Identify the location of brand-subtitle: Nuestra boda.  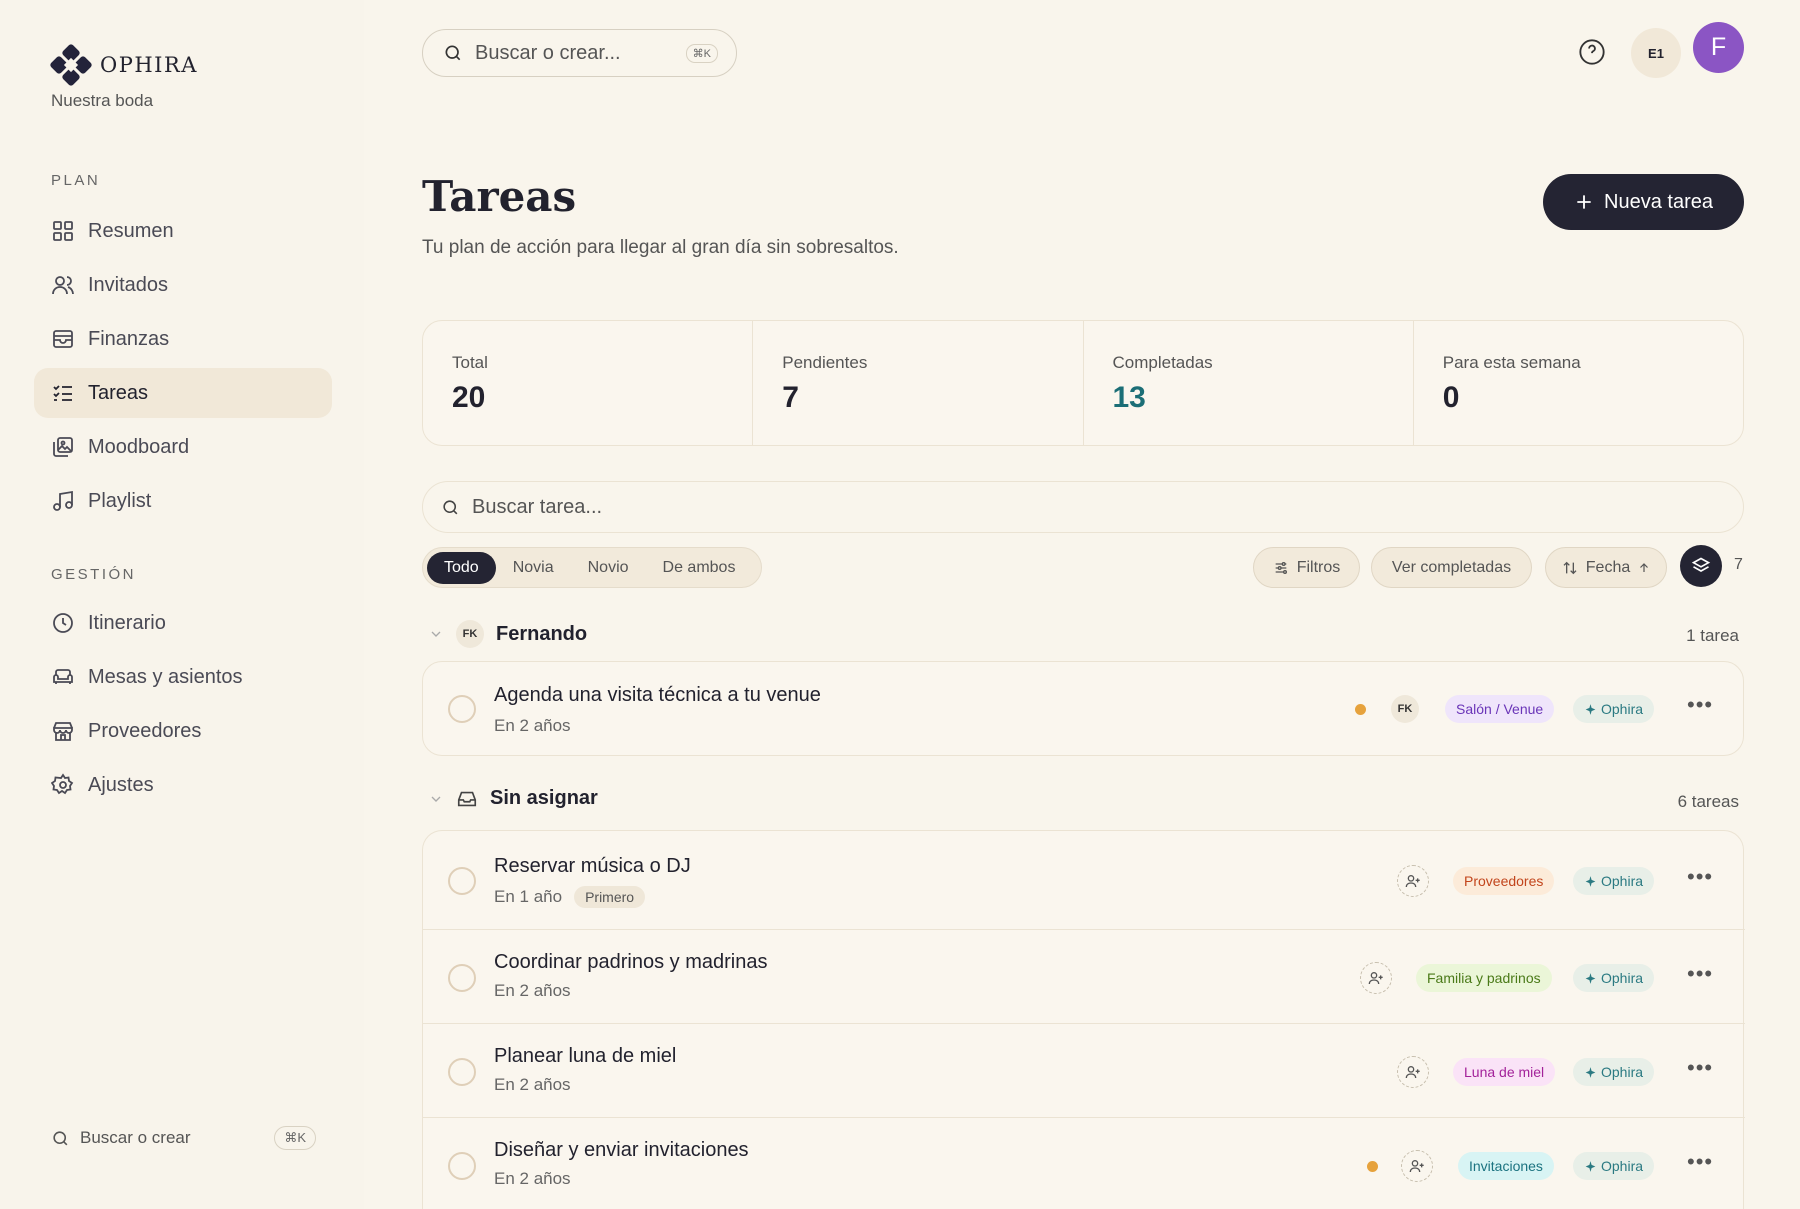
(102, 100).